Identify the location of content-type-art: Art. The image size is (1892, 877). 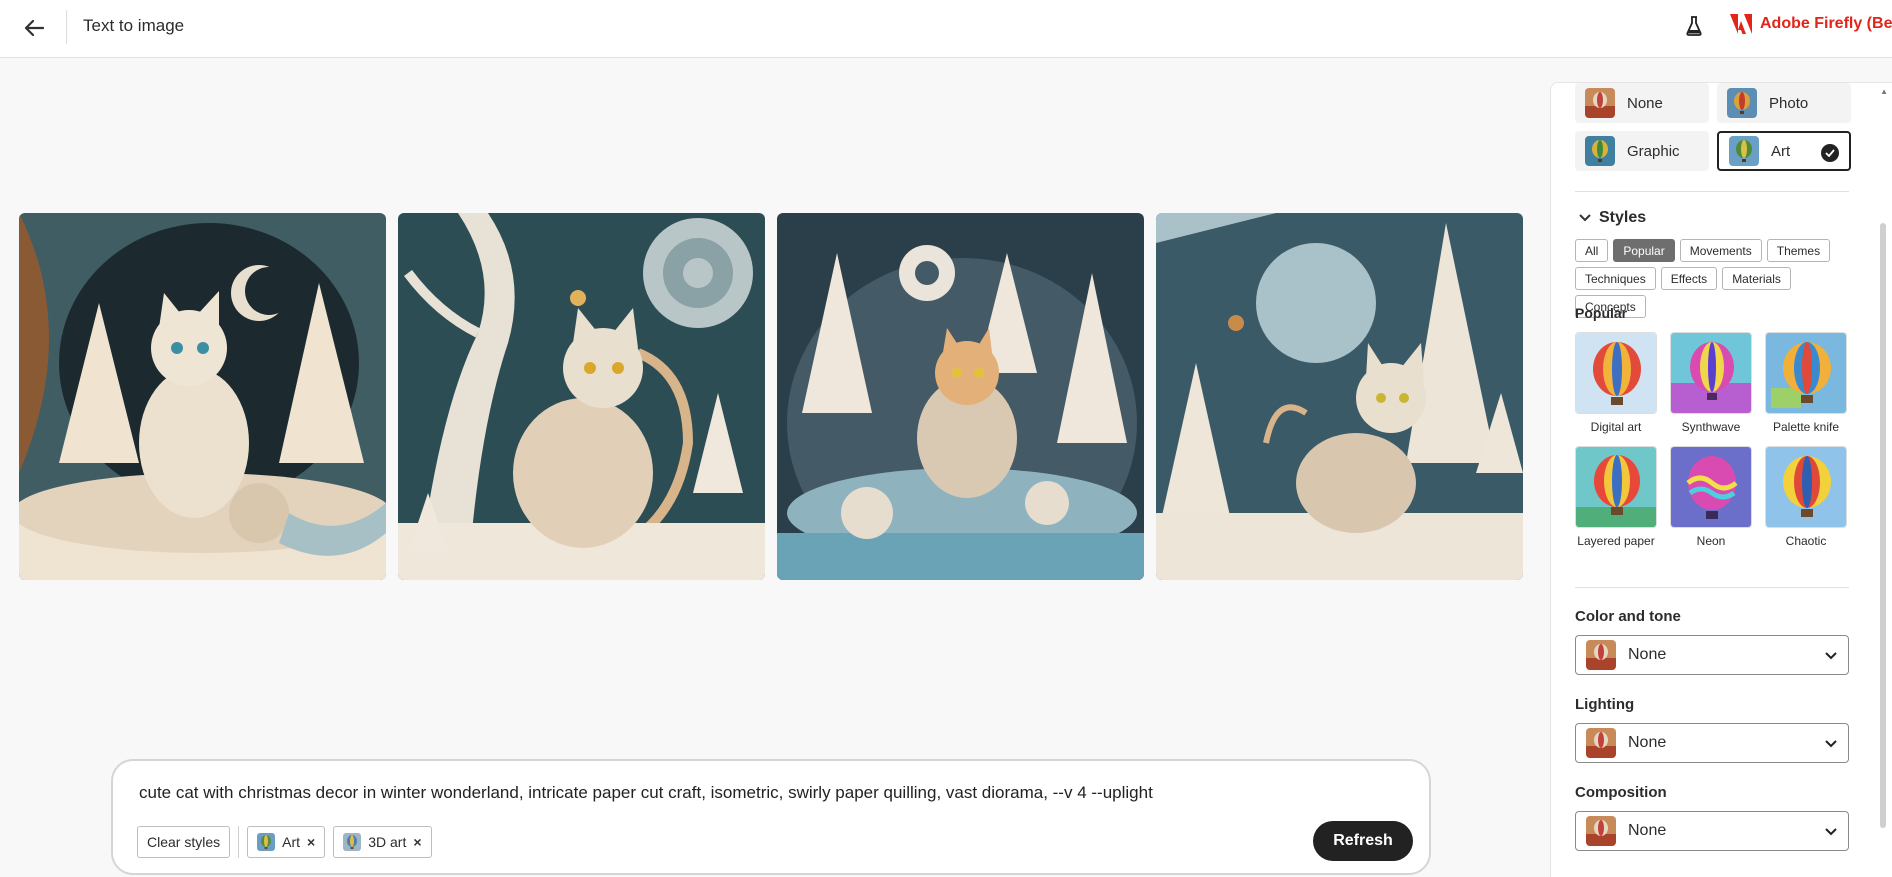
(1784, 151).